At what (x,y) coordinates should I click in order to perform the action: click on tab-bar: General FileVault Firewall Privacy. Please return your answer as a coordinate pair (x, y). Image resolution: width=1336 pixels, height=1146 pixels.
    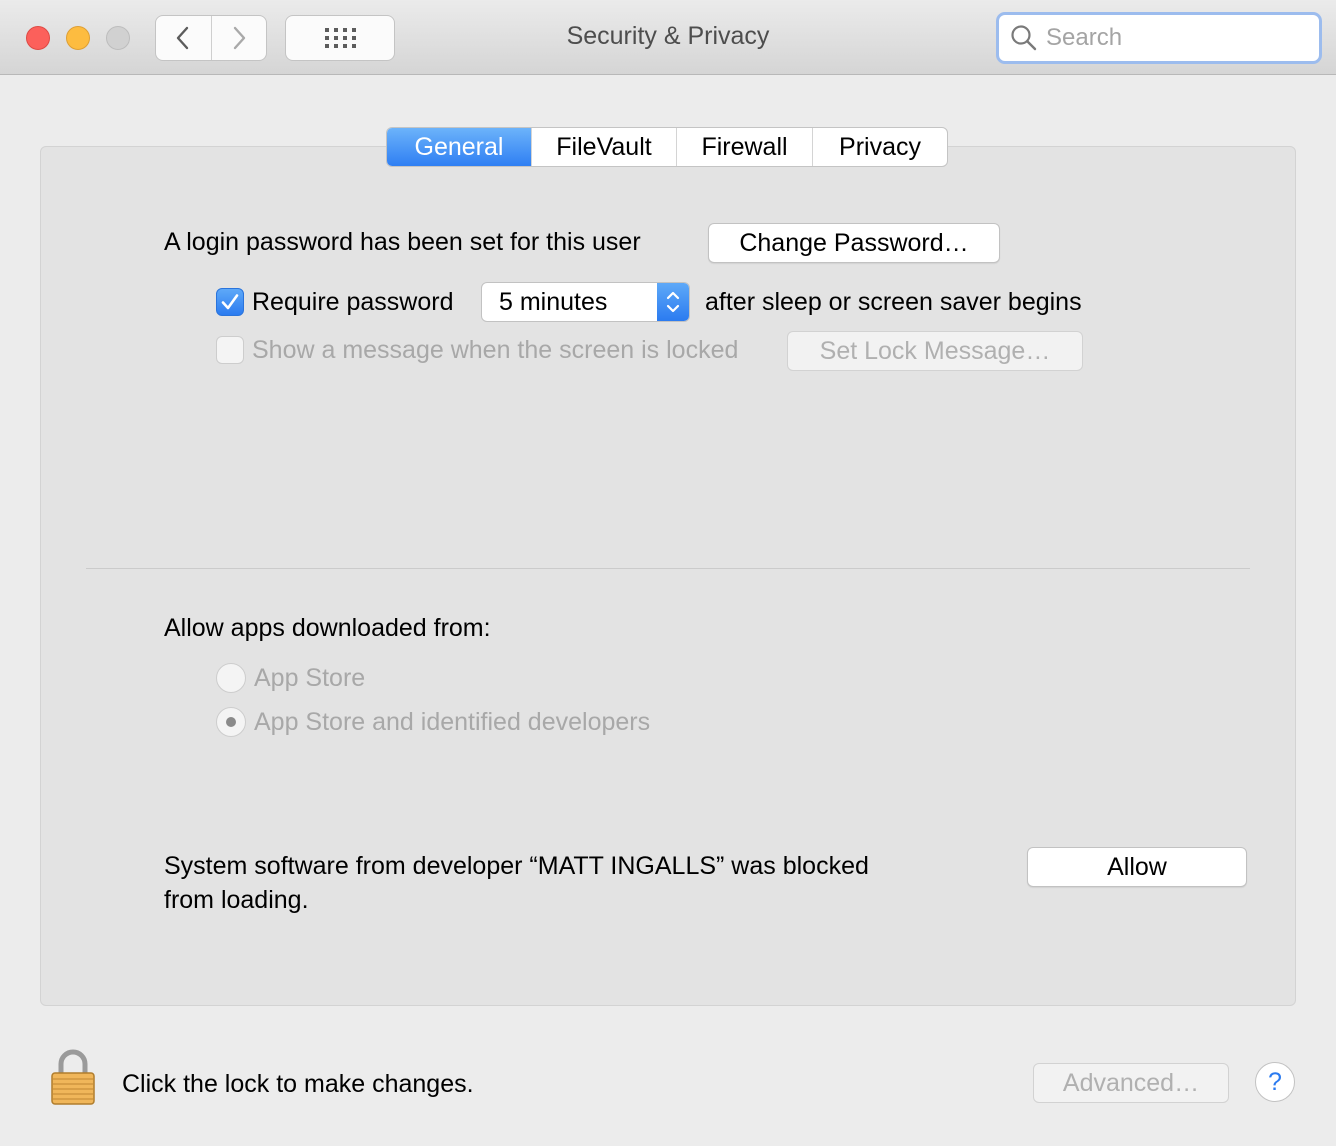
    Looking at the image, I should click on (667, 147).